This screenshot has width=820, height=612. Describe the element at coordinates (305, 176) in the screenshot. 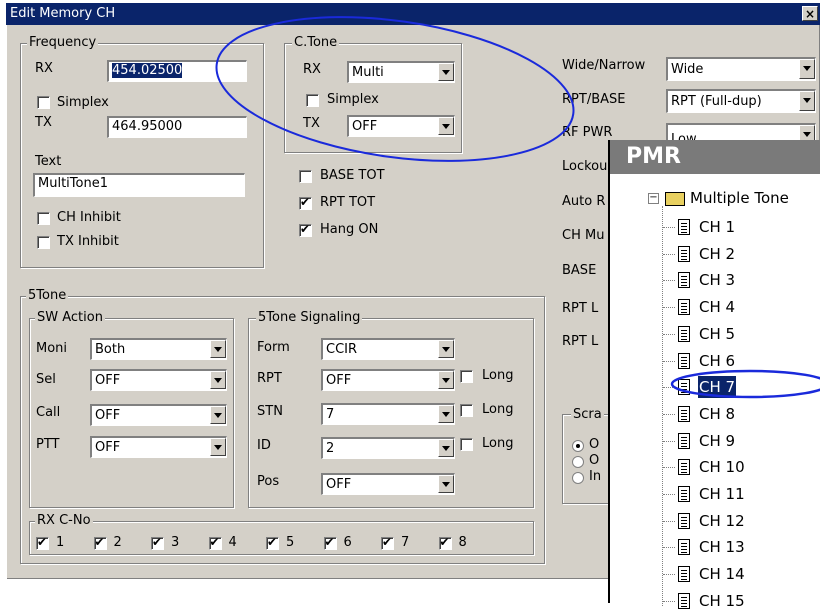

I see `base-tot-checkbox` at that location.